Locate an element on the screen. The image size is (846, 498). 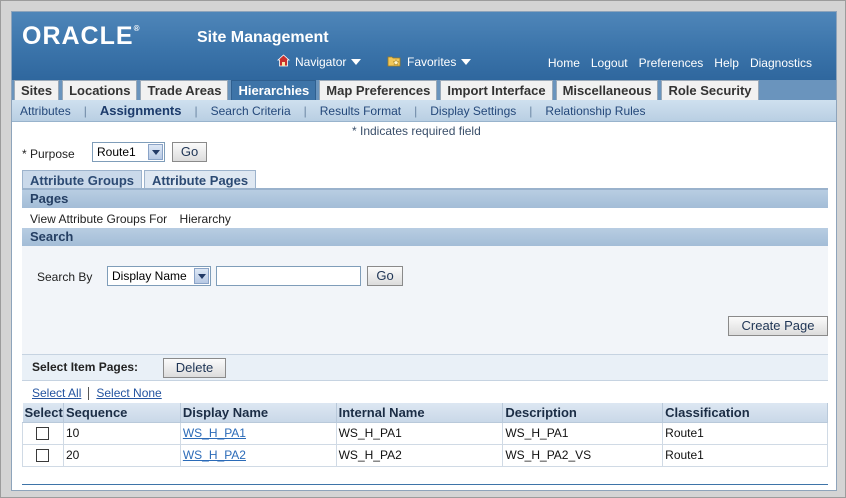
select-item-pages-bar: Select Item Pages: Delete is located at coordinates (425, 368).